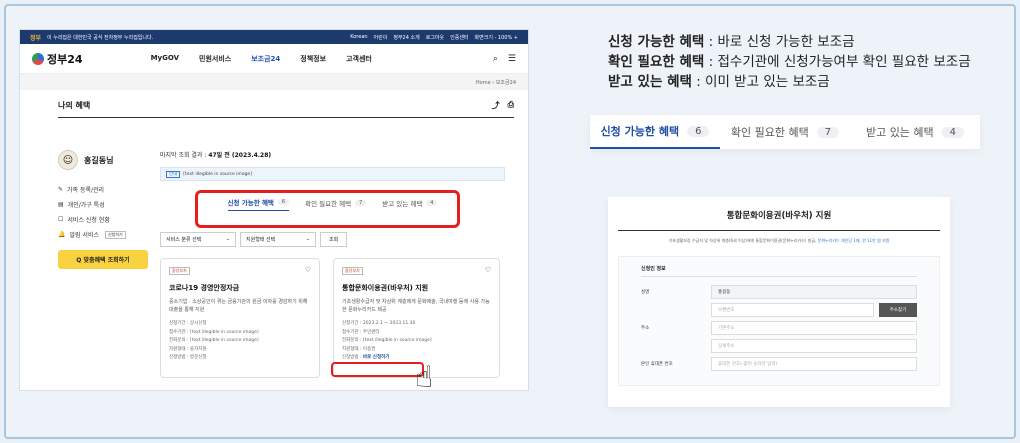 This screenshot has height=443, width=1020. I want to click on card-row: 지원형태 : 이용권, so click(359, 349).